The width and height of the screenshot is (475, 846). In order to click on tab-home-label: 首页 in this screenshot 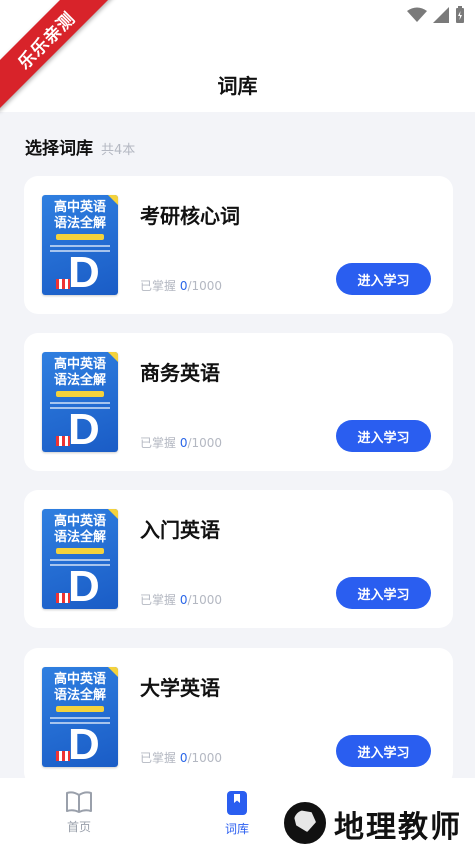, I will do `click(78, 827)`.